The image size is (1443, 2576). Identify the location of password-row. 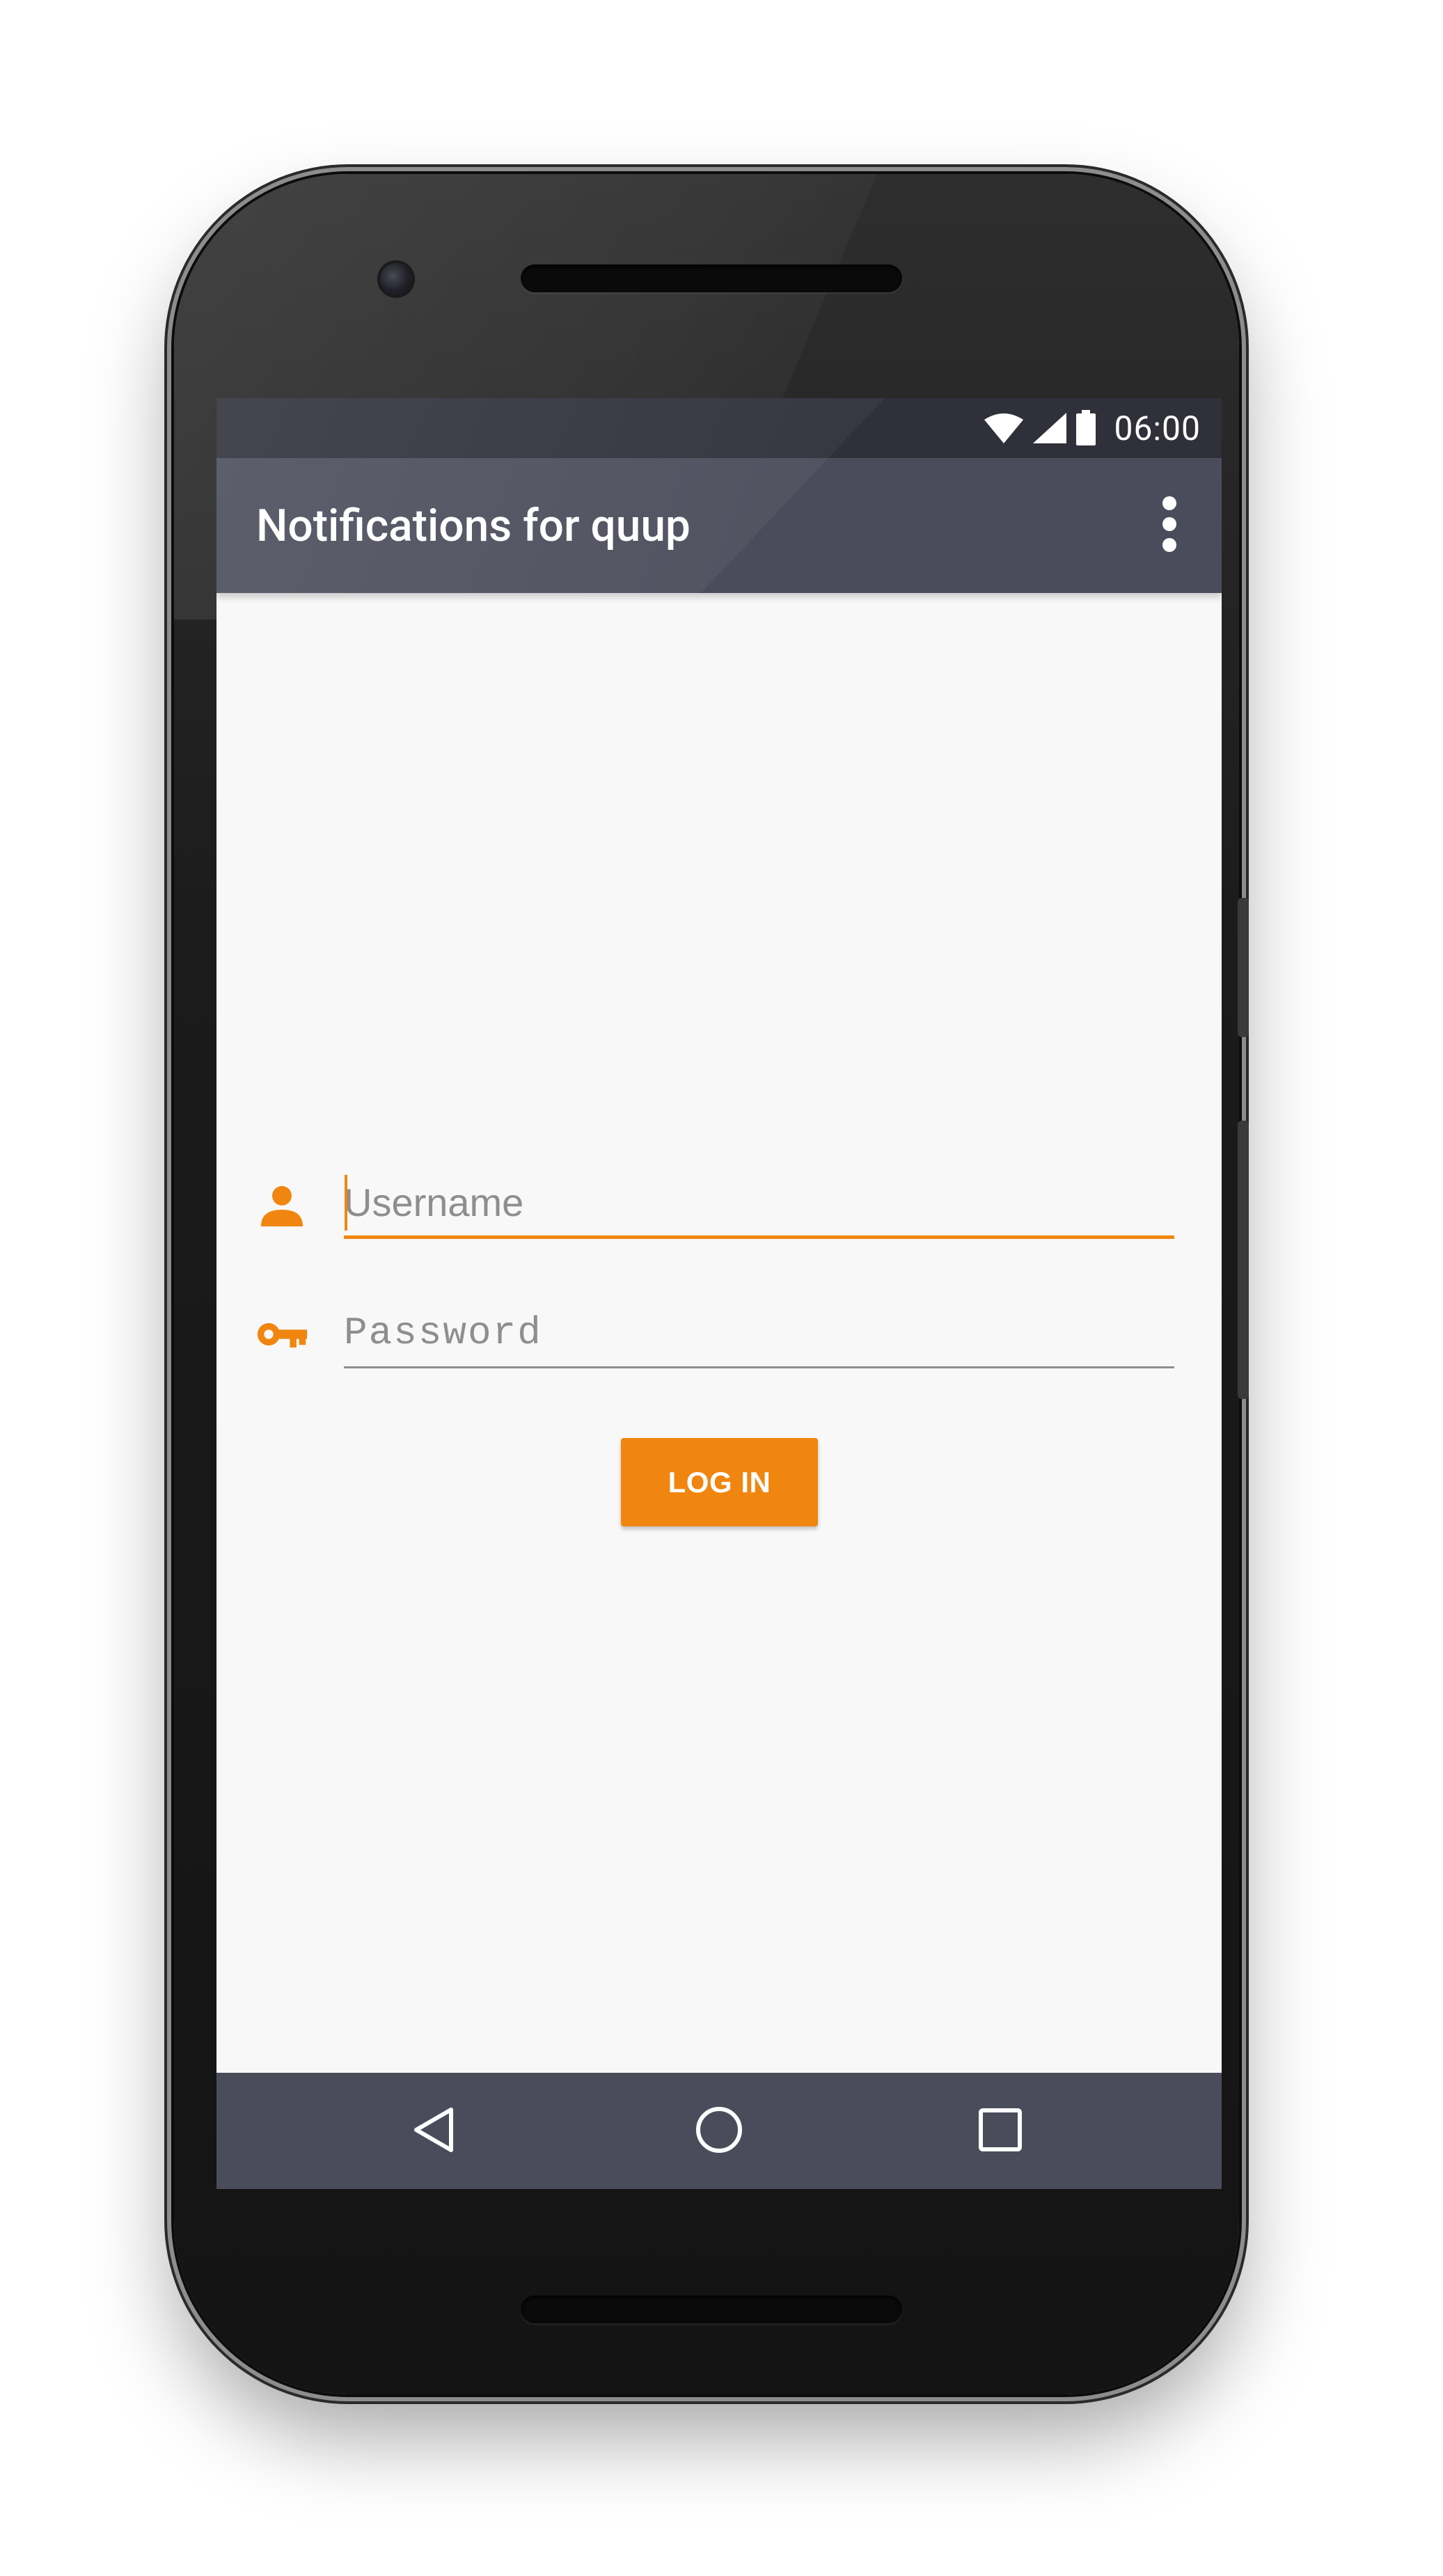
(719, 1335).